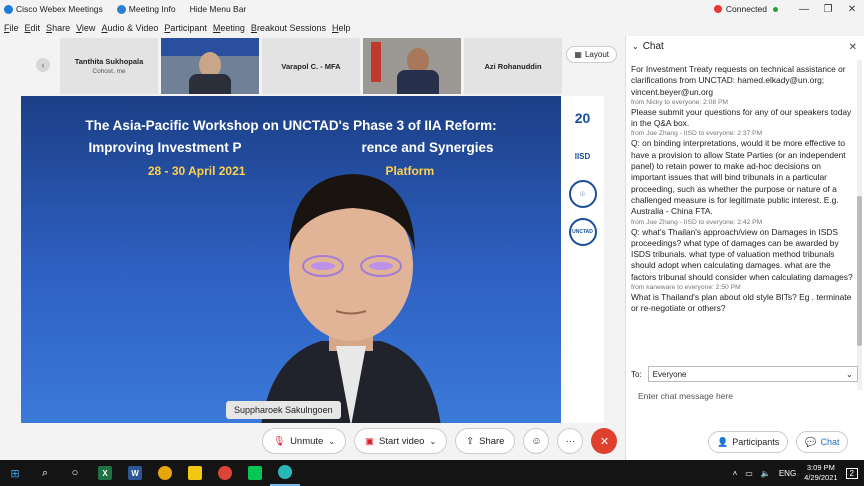  I want to click on more-options-button: ···, so click(570, 441).